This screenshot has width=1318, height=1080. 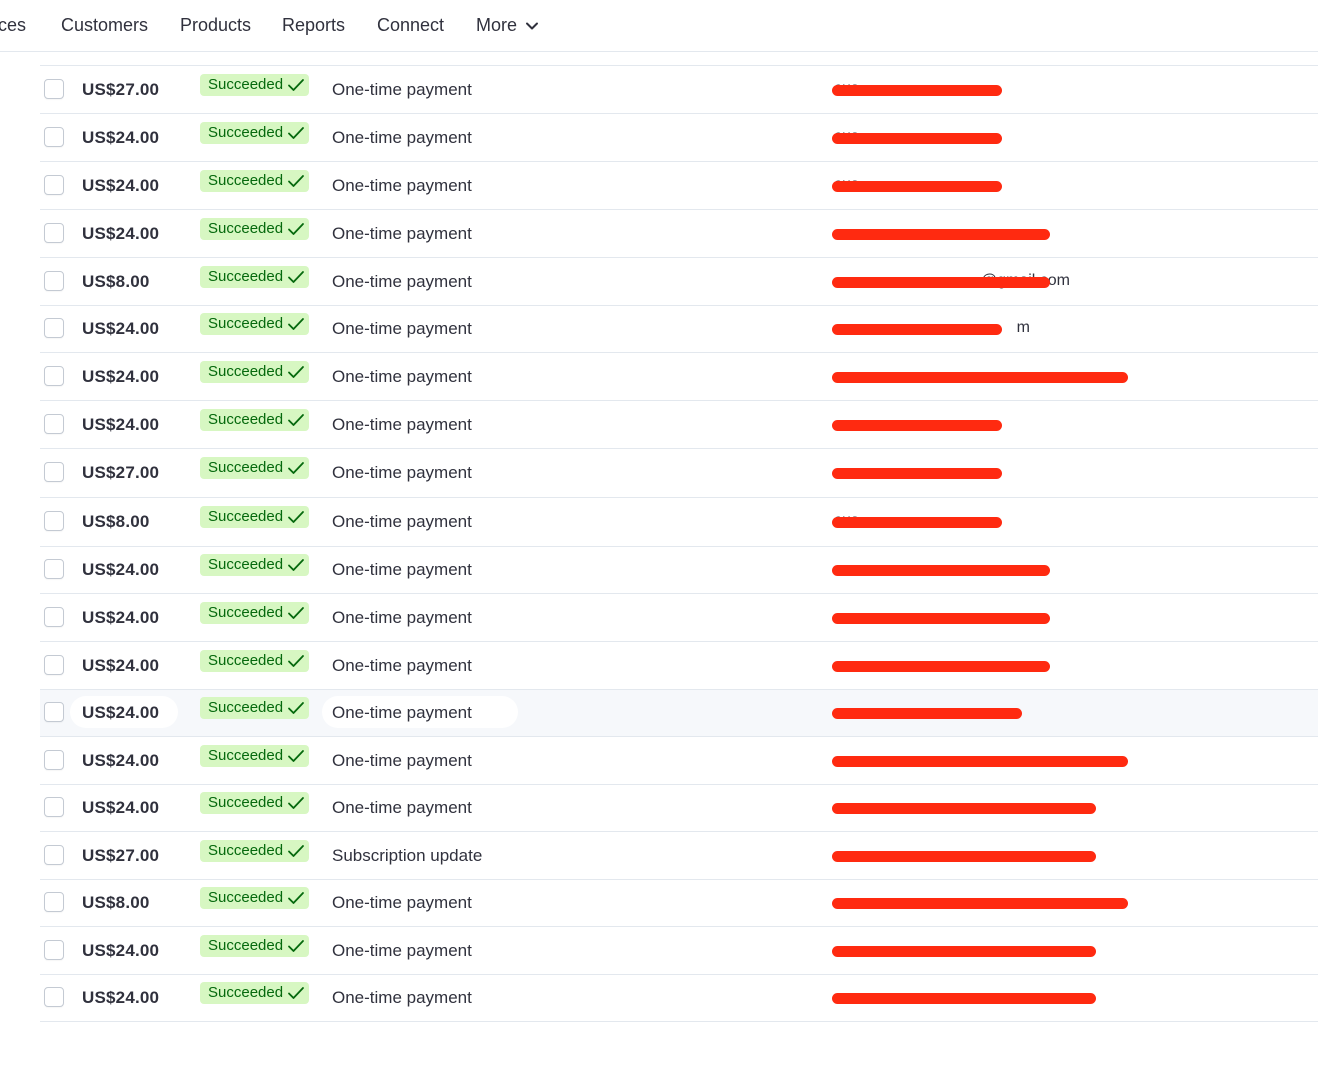 What do you see at coordinates (679, 329) in the screenshot?
I see `table-row: US$24.00 Succeeded One-time payment m` at bounding box center [679, 329].